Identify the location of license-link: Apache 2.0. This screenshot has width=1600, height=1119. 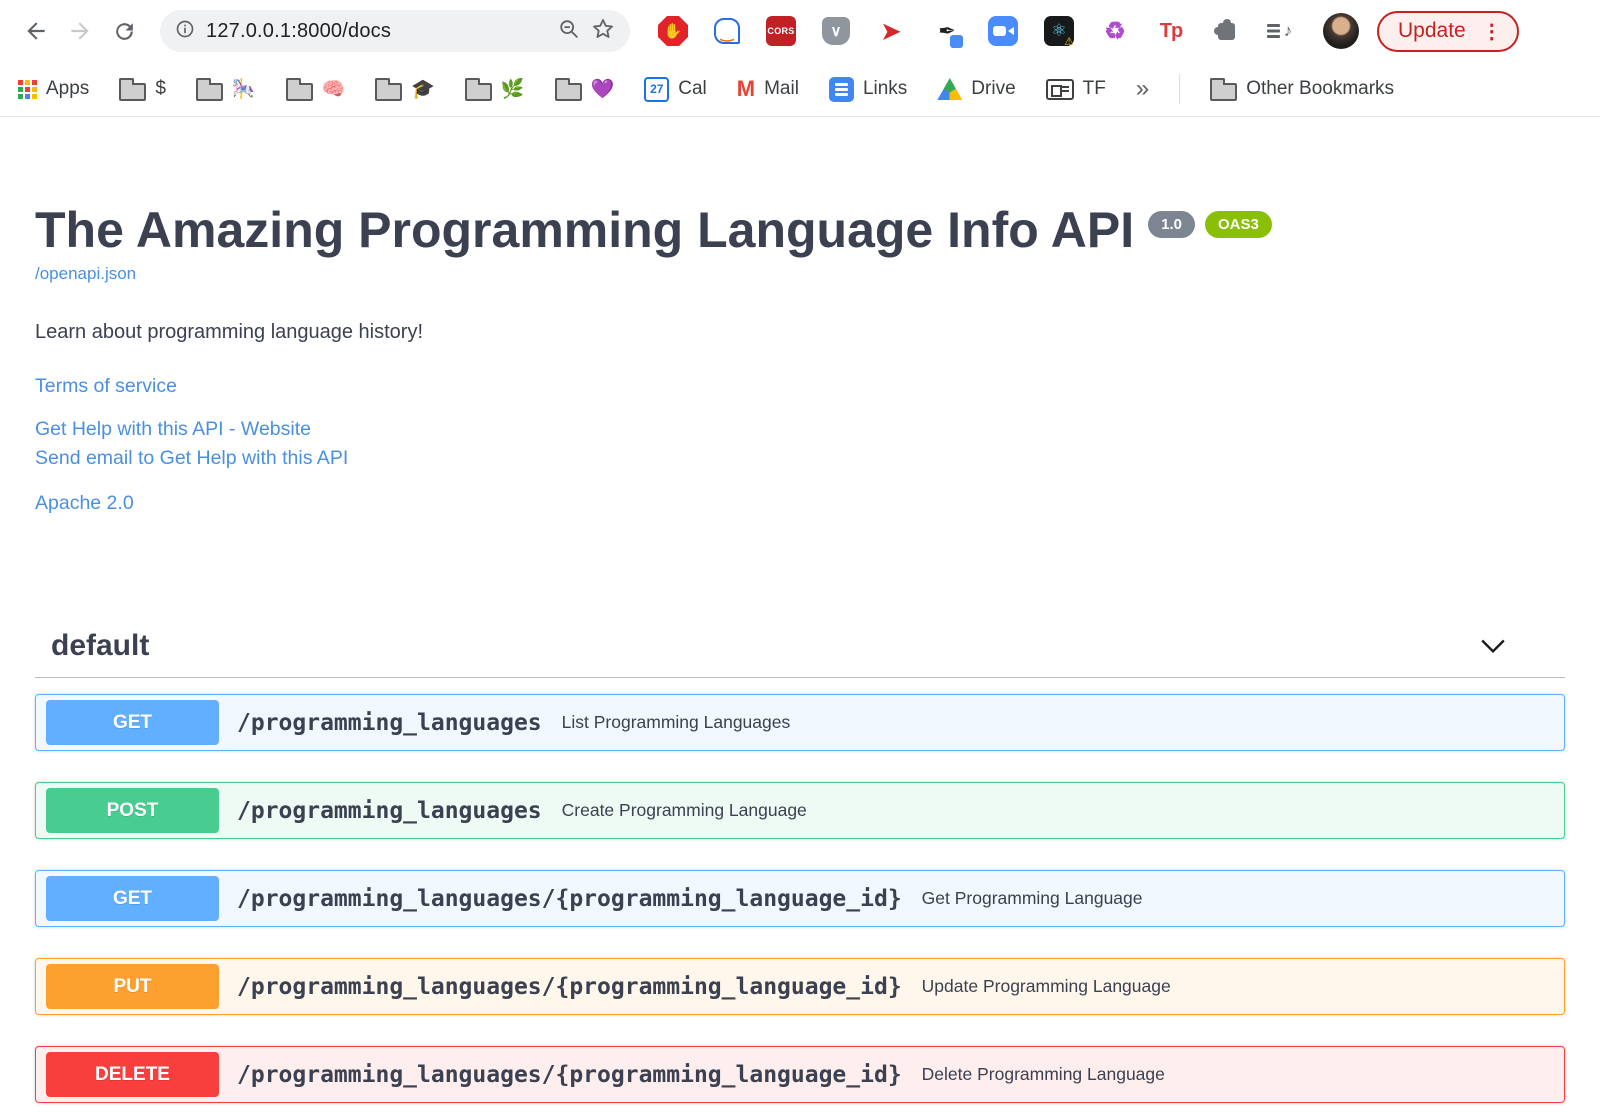
(84, 503).